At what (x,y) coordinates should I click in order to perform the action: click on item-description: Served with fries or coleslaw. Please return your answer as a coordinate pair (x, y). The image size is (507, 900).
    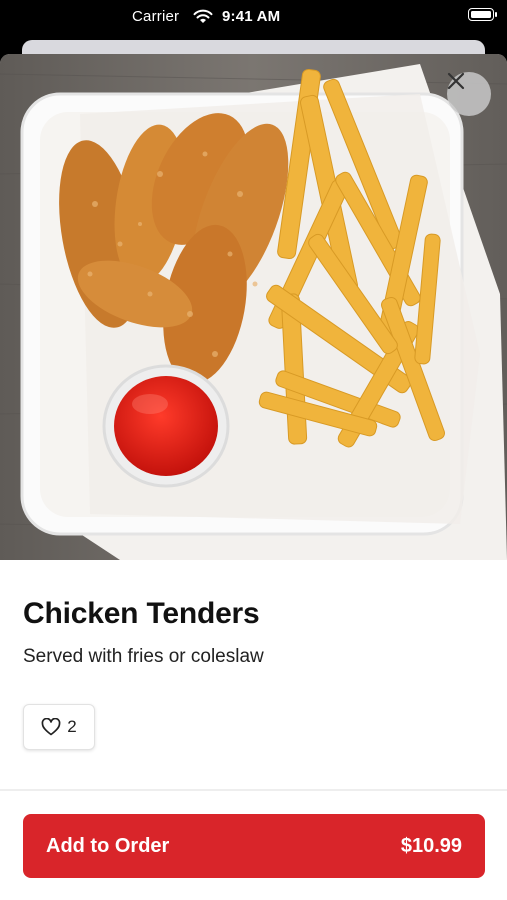
    Looking at the image, I should click on (143, 656).